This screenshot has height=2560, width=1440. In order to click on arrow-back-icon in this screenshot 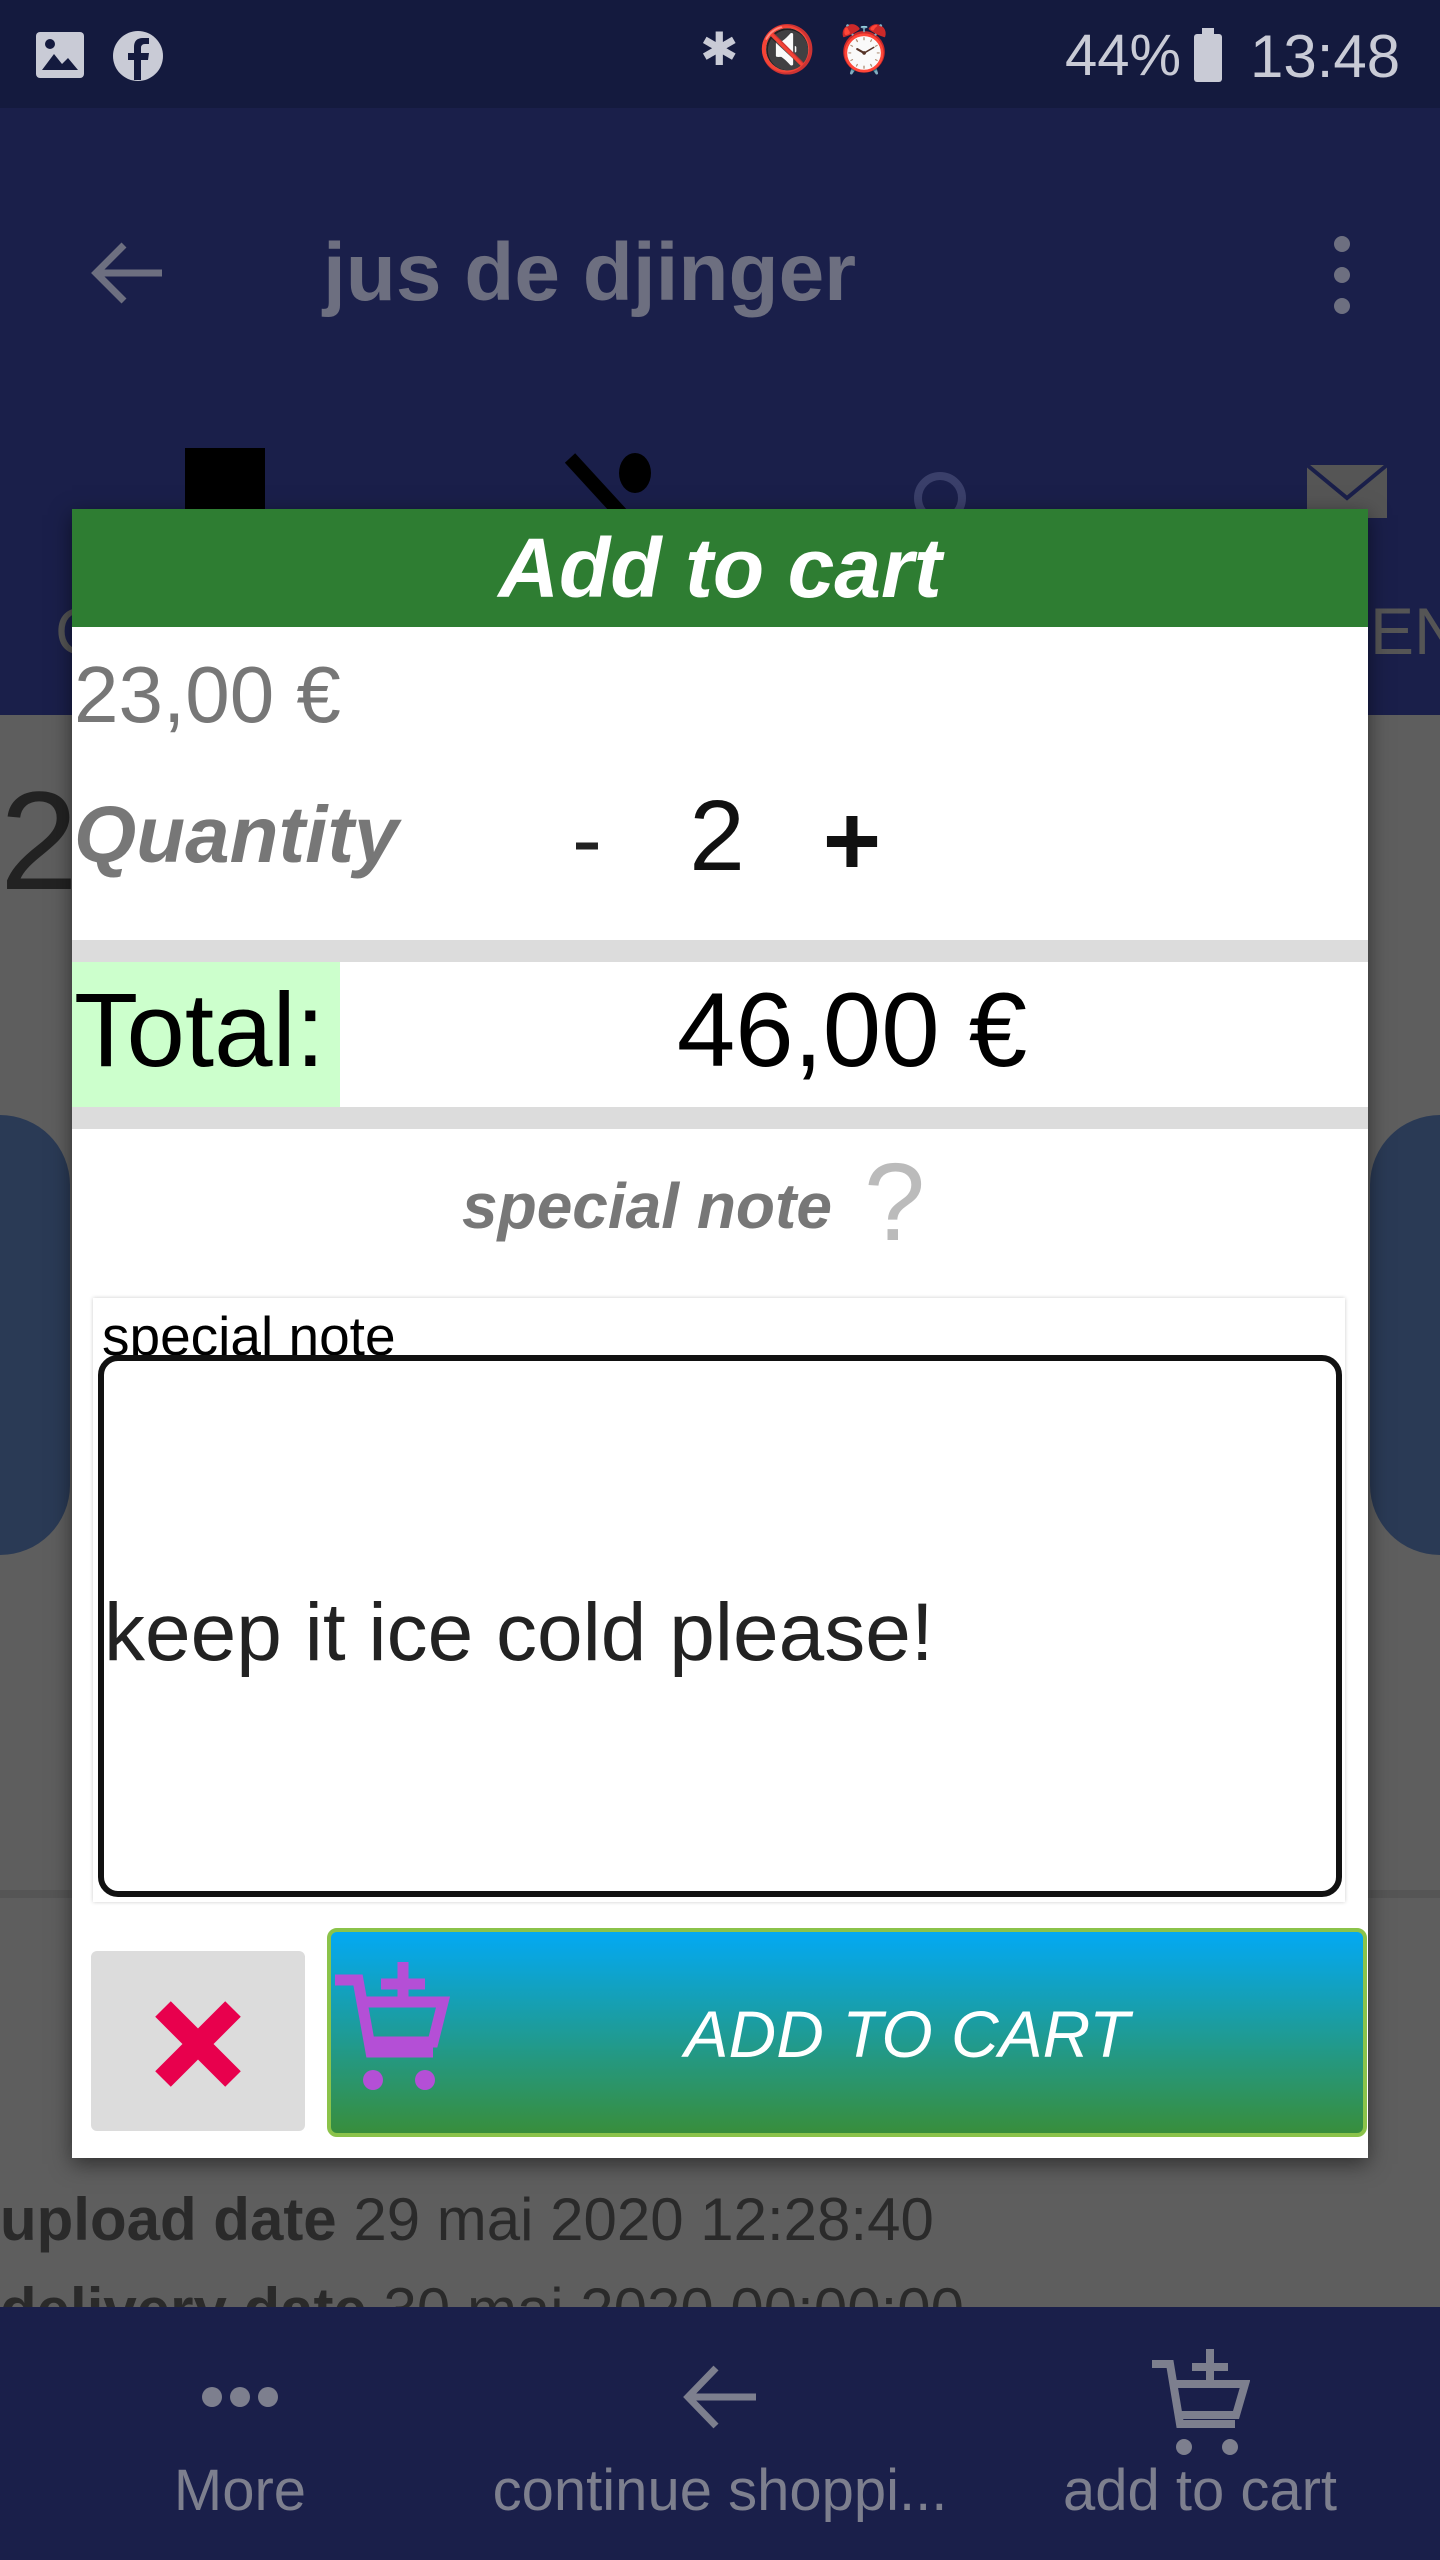, I will do `click(719, 2397)`.